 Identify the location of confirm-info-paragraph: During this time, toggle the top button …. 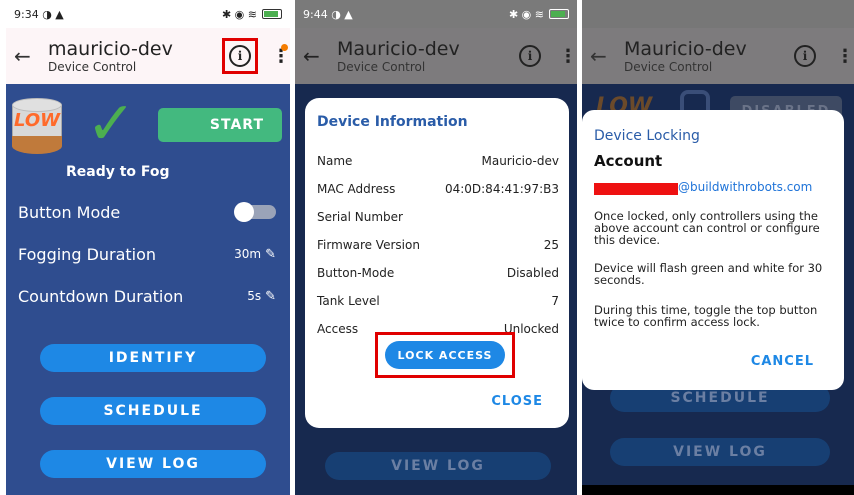
(706, 316).